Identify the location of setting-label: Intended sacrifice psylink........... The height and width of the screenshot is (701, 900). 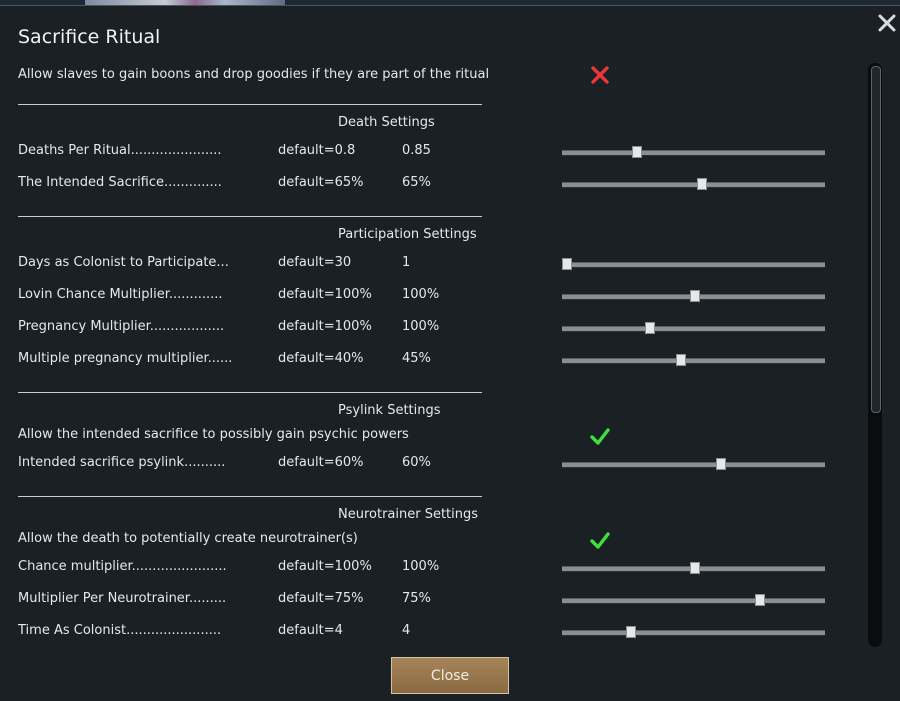
(122, 462).